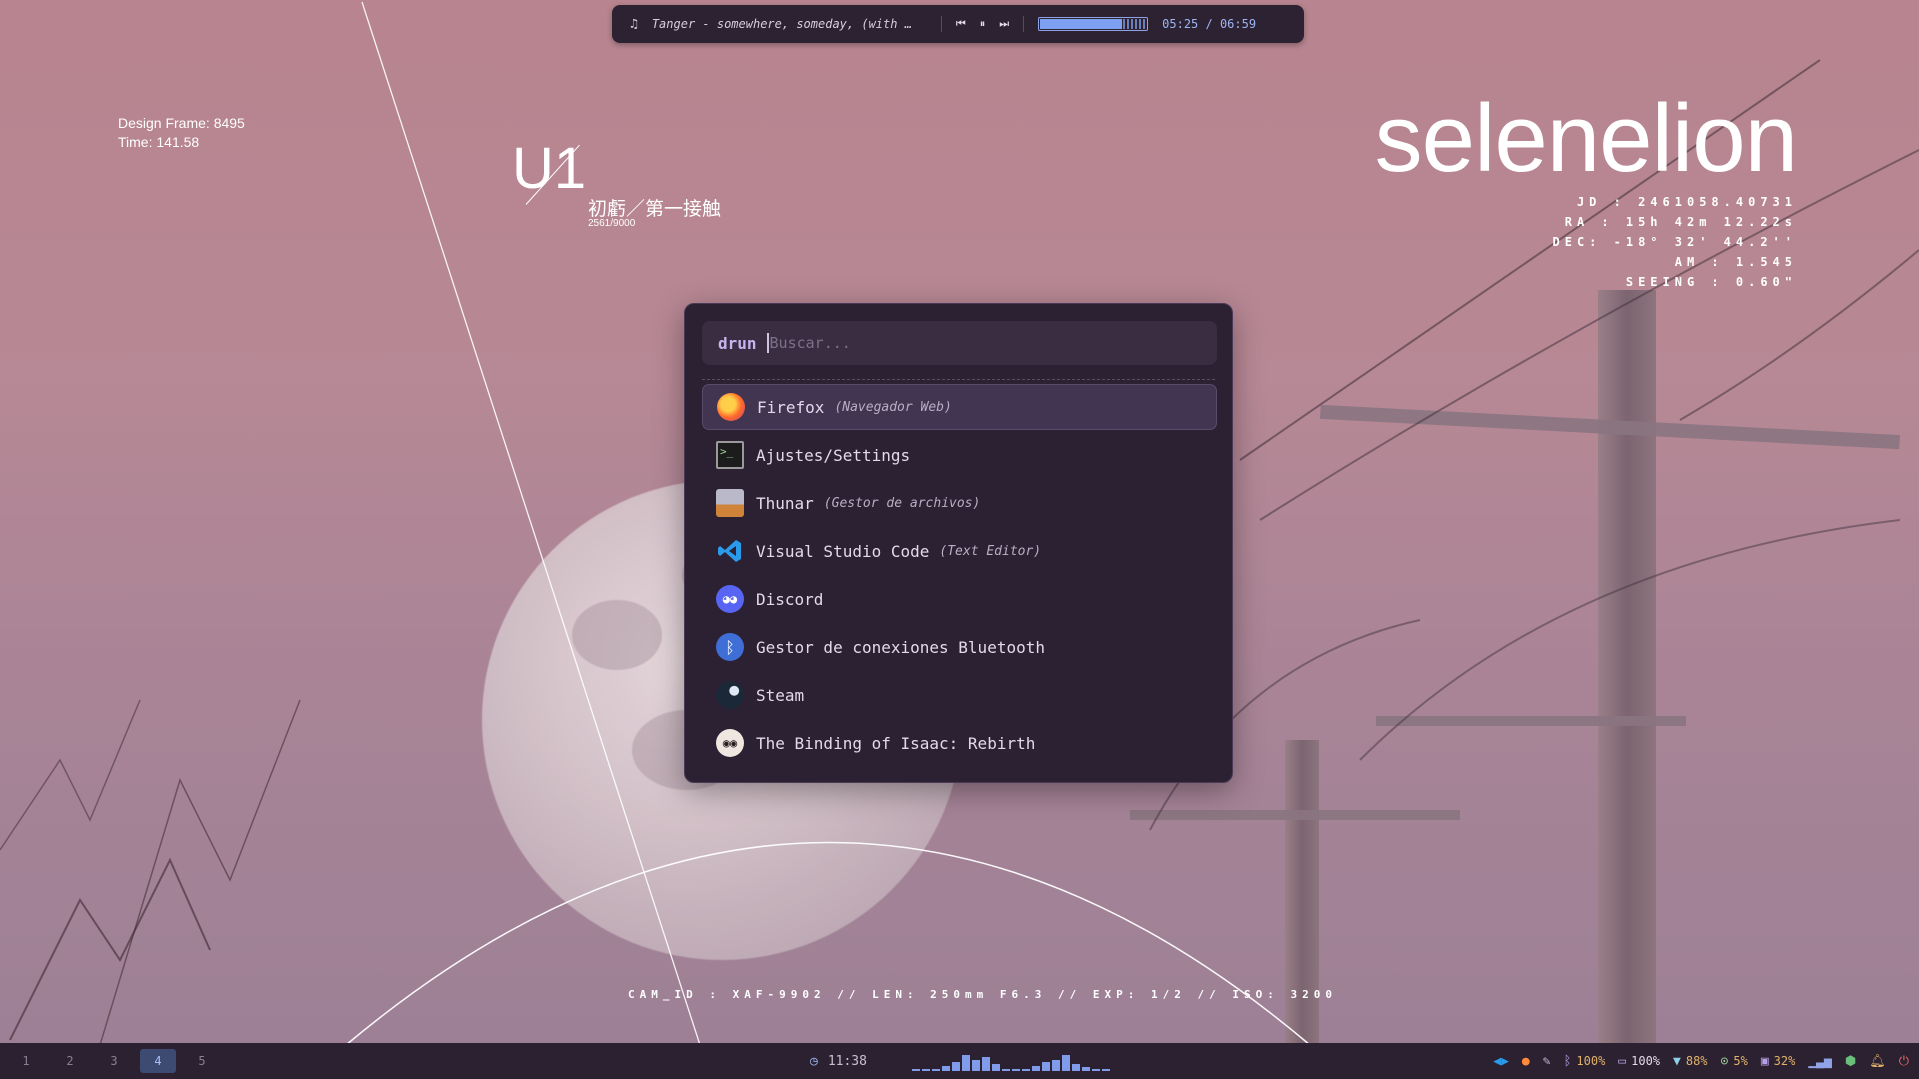 This screenshot has height=1079, width=1919. Describe the element at coordinates (737, 343) in the screenshot. I see `launcher-mode-label: drun` at that location.